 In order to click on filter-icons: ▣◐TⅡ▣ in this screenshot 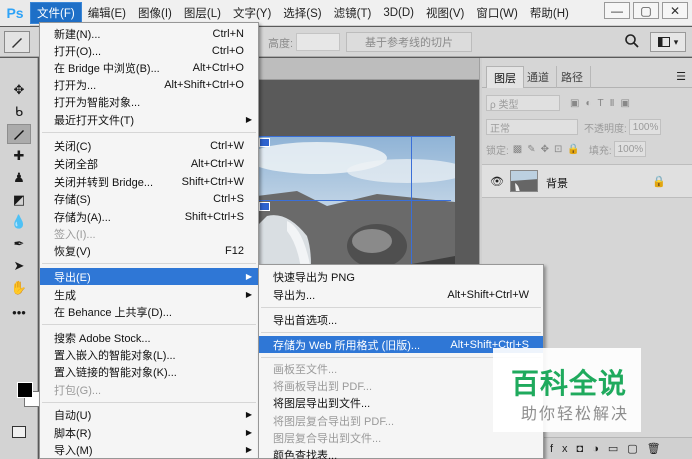, I will do `click(603, 103)`.